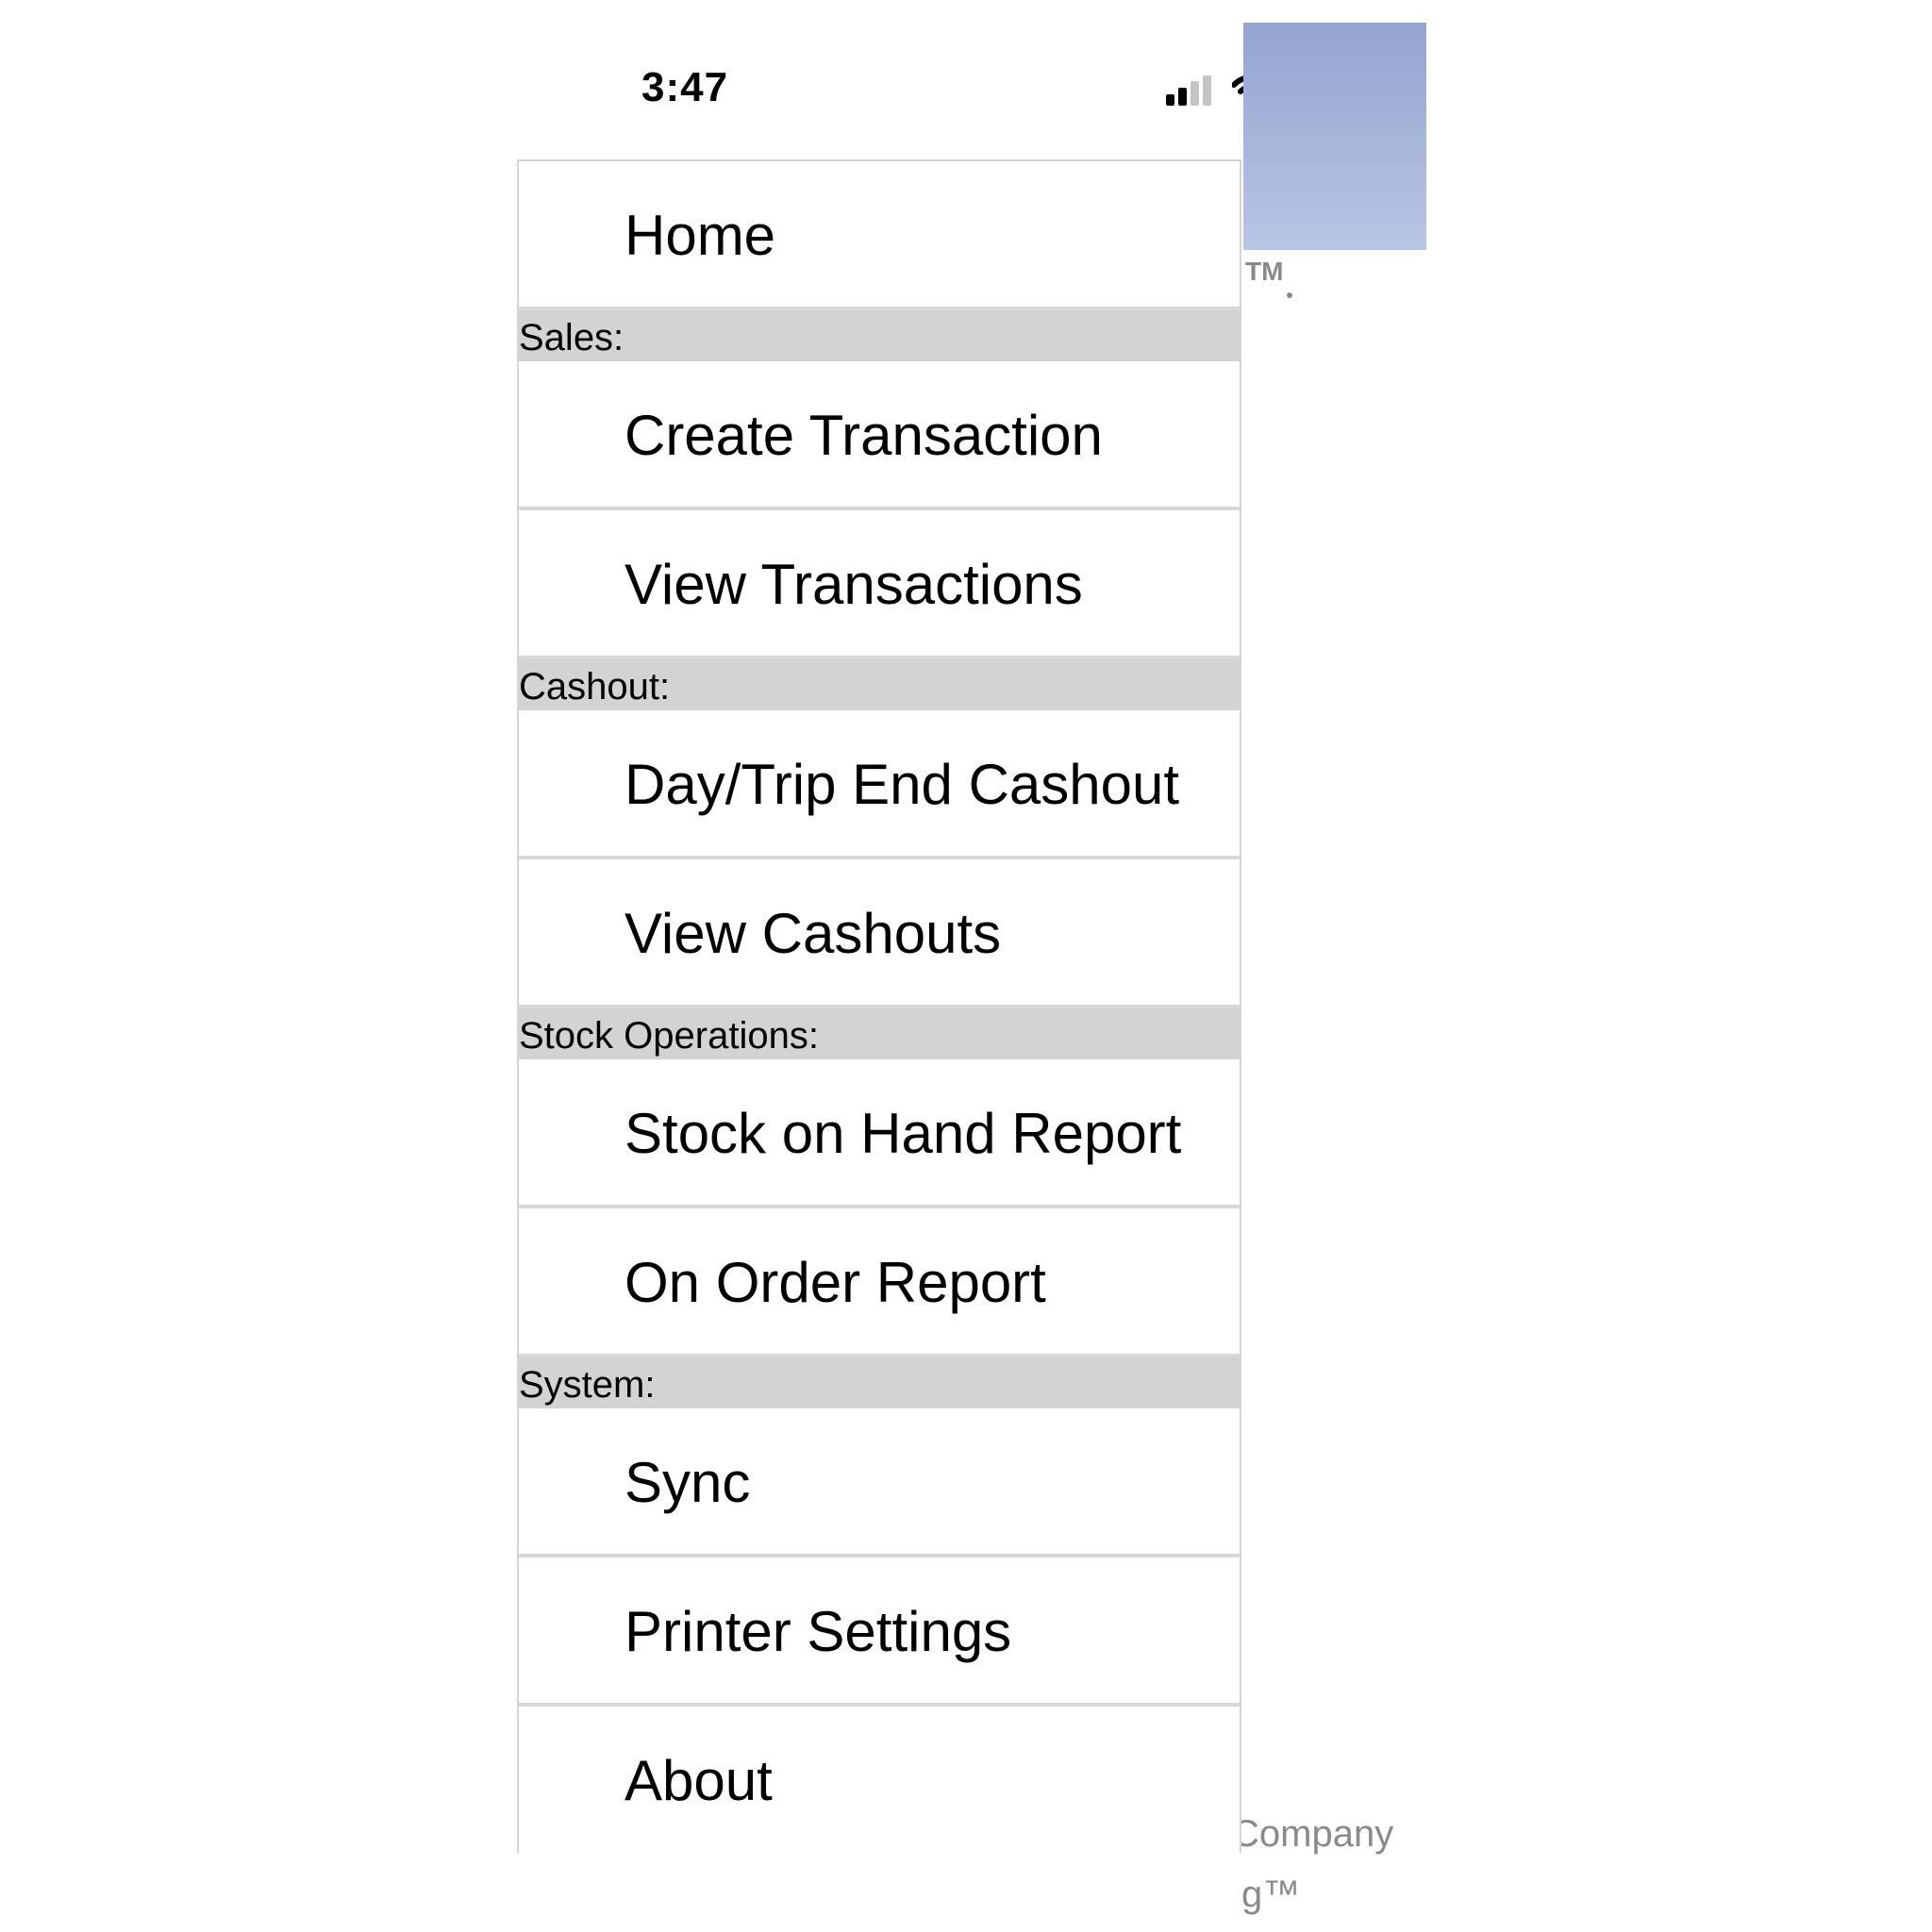 The image size is (1932, 1932). Describe the element at coordinates (880, 336) in the screenshot. I see `section-header-sales: Sales:` at that location.